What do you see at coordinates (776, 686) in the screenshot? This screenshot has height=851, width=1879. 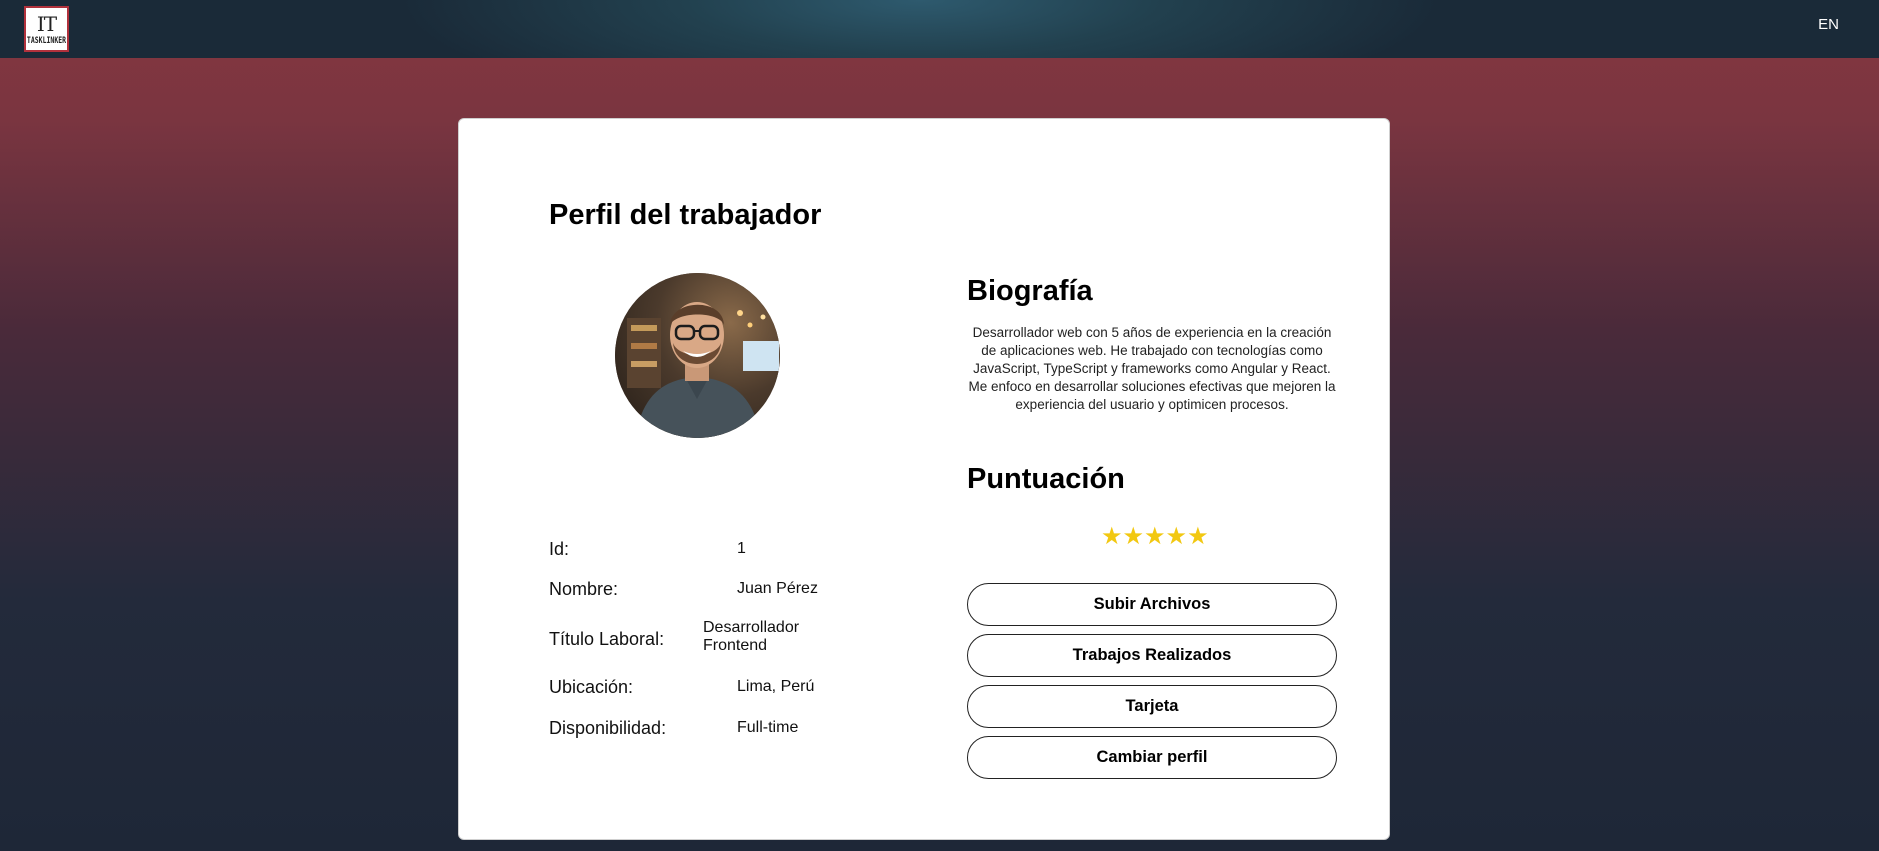 I see `field-location-value: Lima, Perú` at bounding box center [776, 686].